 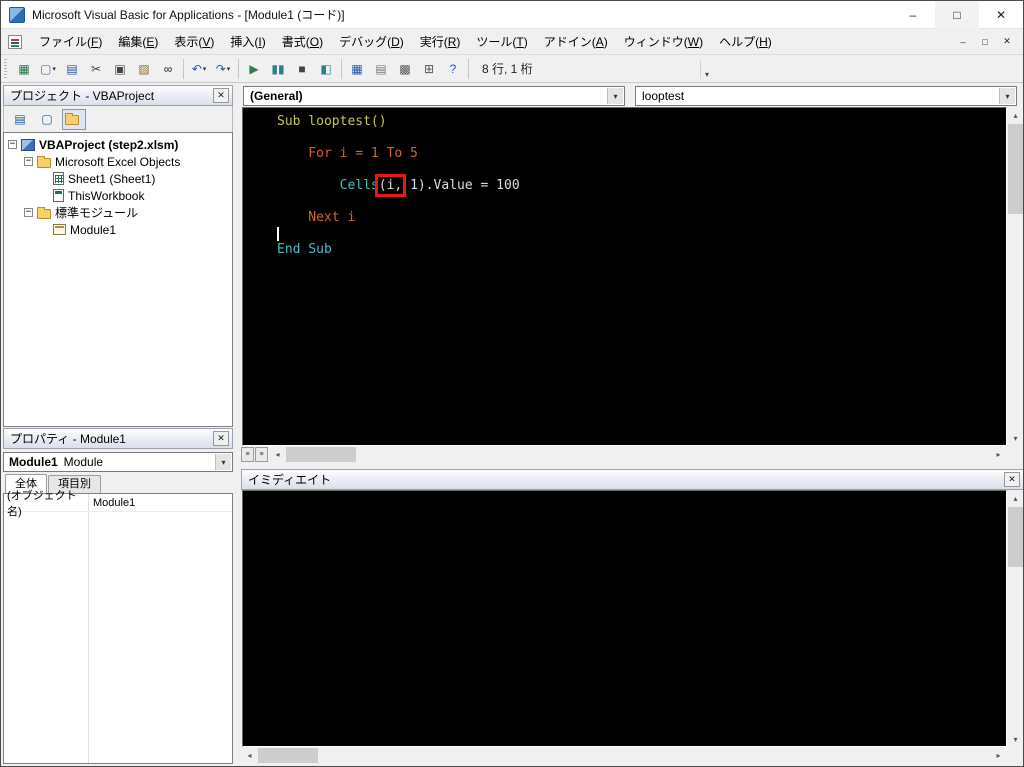 What do you see at coordinates (1012, 479) in the screenshot?
I see `immediate-panel-close-button: ✕` at bounding box center [1012, 479].